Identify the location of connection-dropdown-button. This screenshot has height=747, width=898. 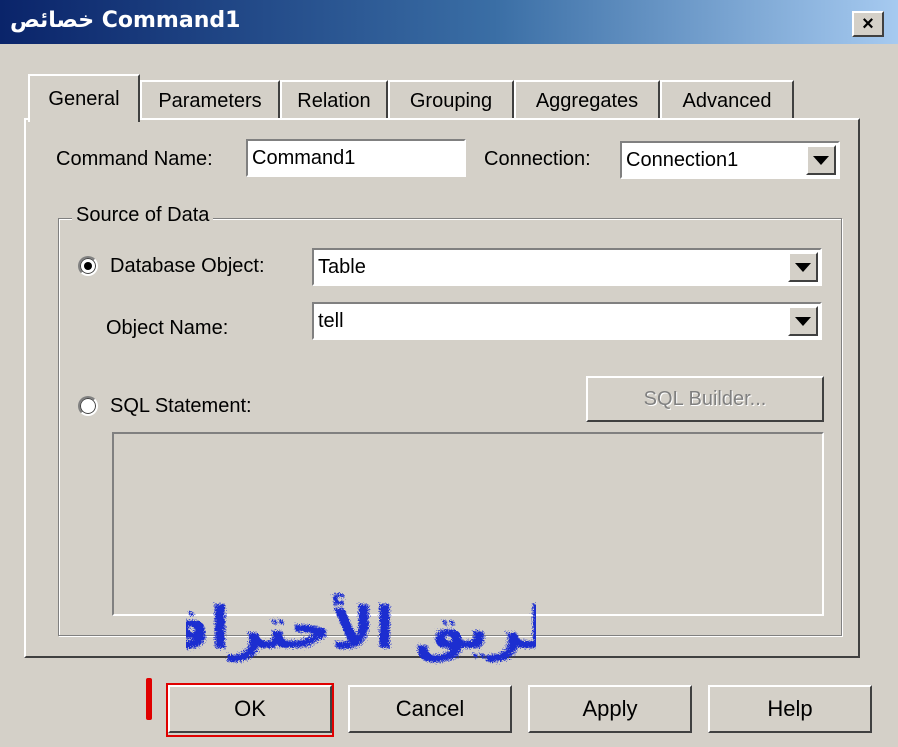
(821, 160).